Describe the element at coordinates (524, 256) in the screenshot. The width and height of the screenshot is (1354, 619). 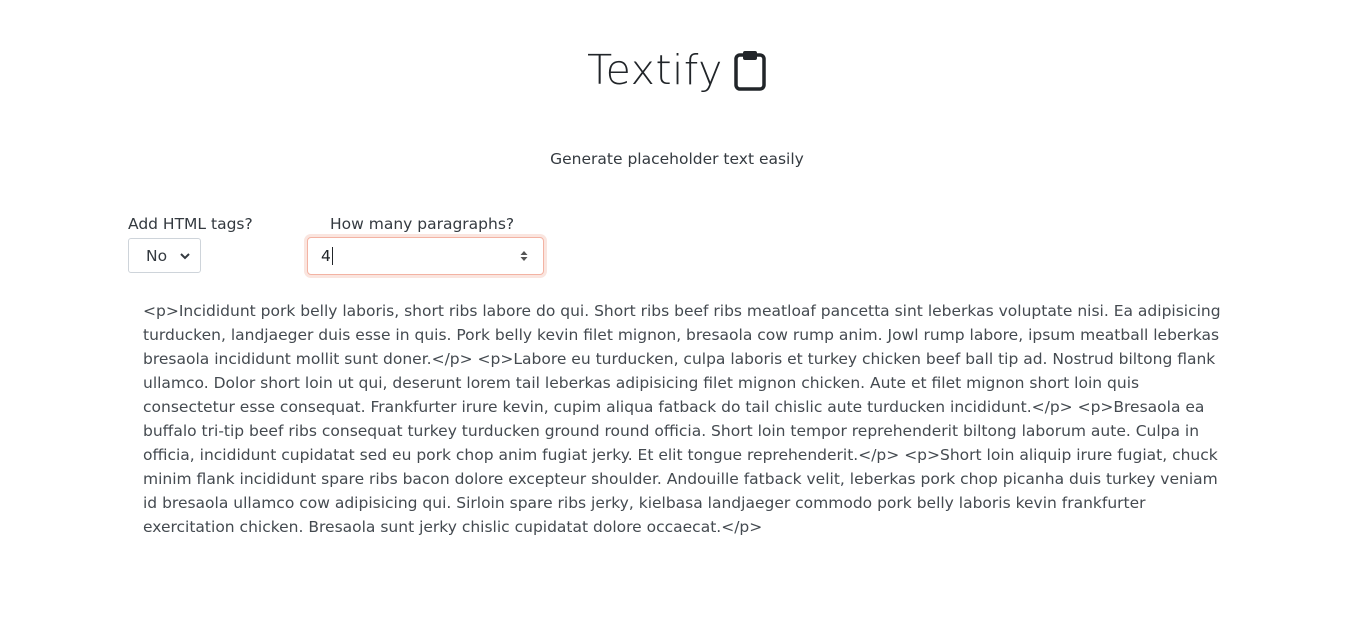
I see `spinner-arrows-icon` at that location.